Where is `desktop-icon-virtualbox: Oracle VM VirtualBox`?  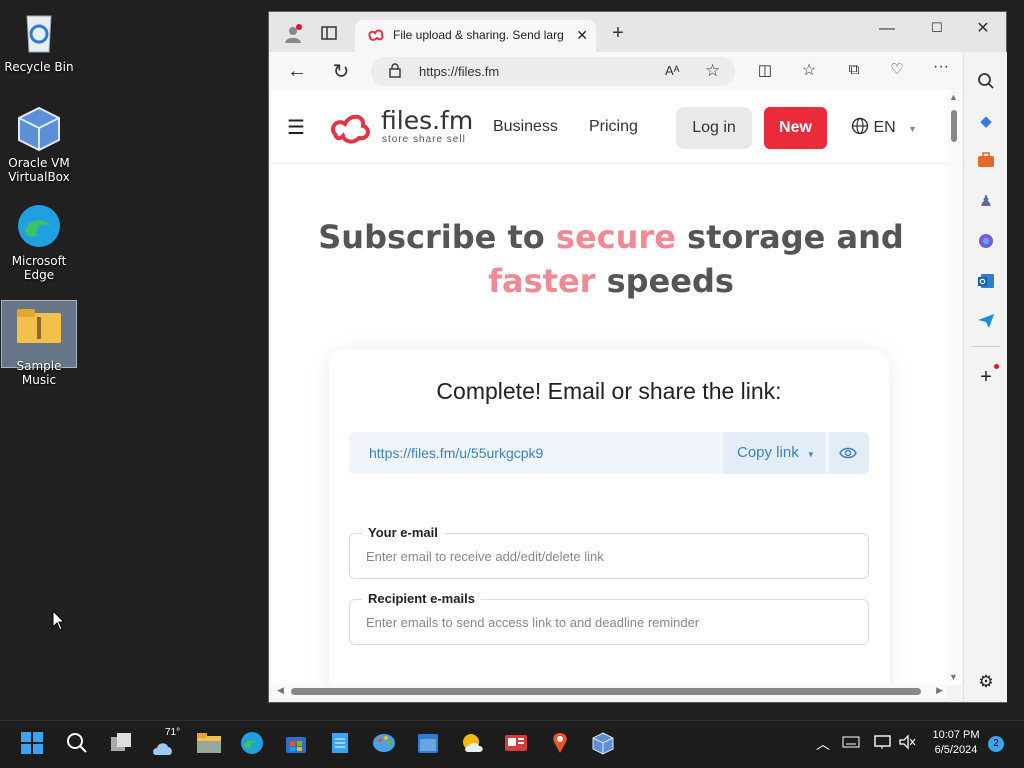
desktop-icon-virtualbox: Oracle VM VirtualBox is located at coordinates (39, 144).